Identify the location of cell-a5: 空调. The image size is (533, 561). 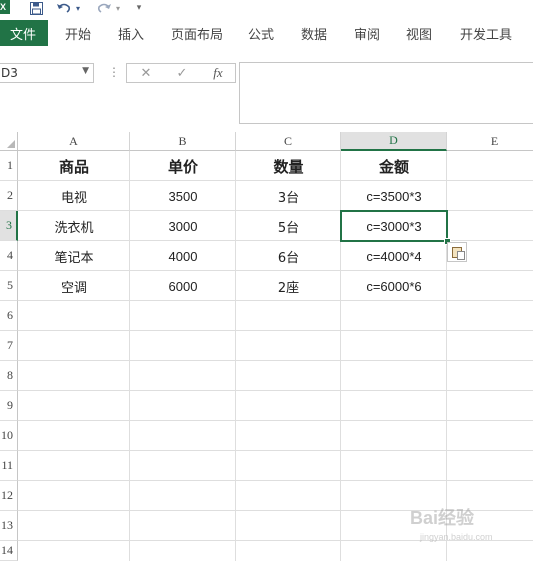
(74, 286).